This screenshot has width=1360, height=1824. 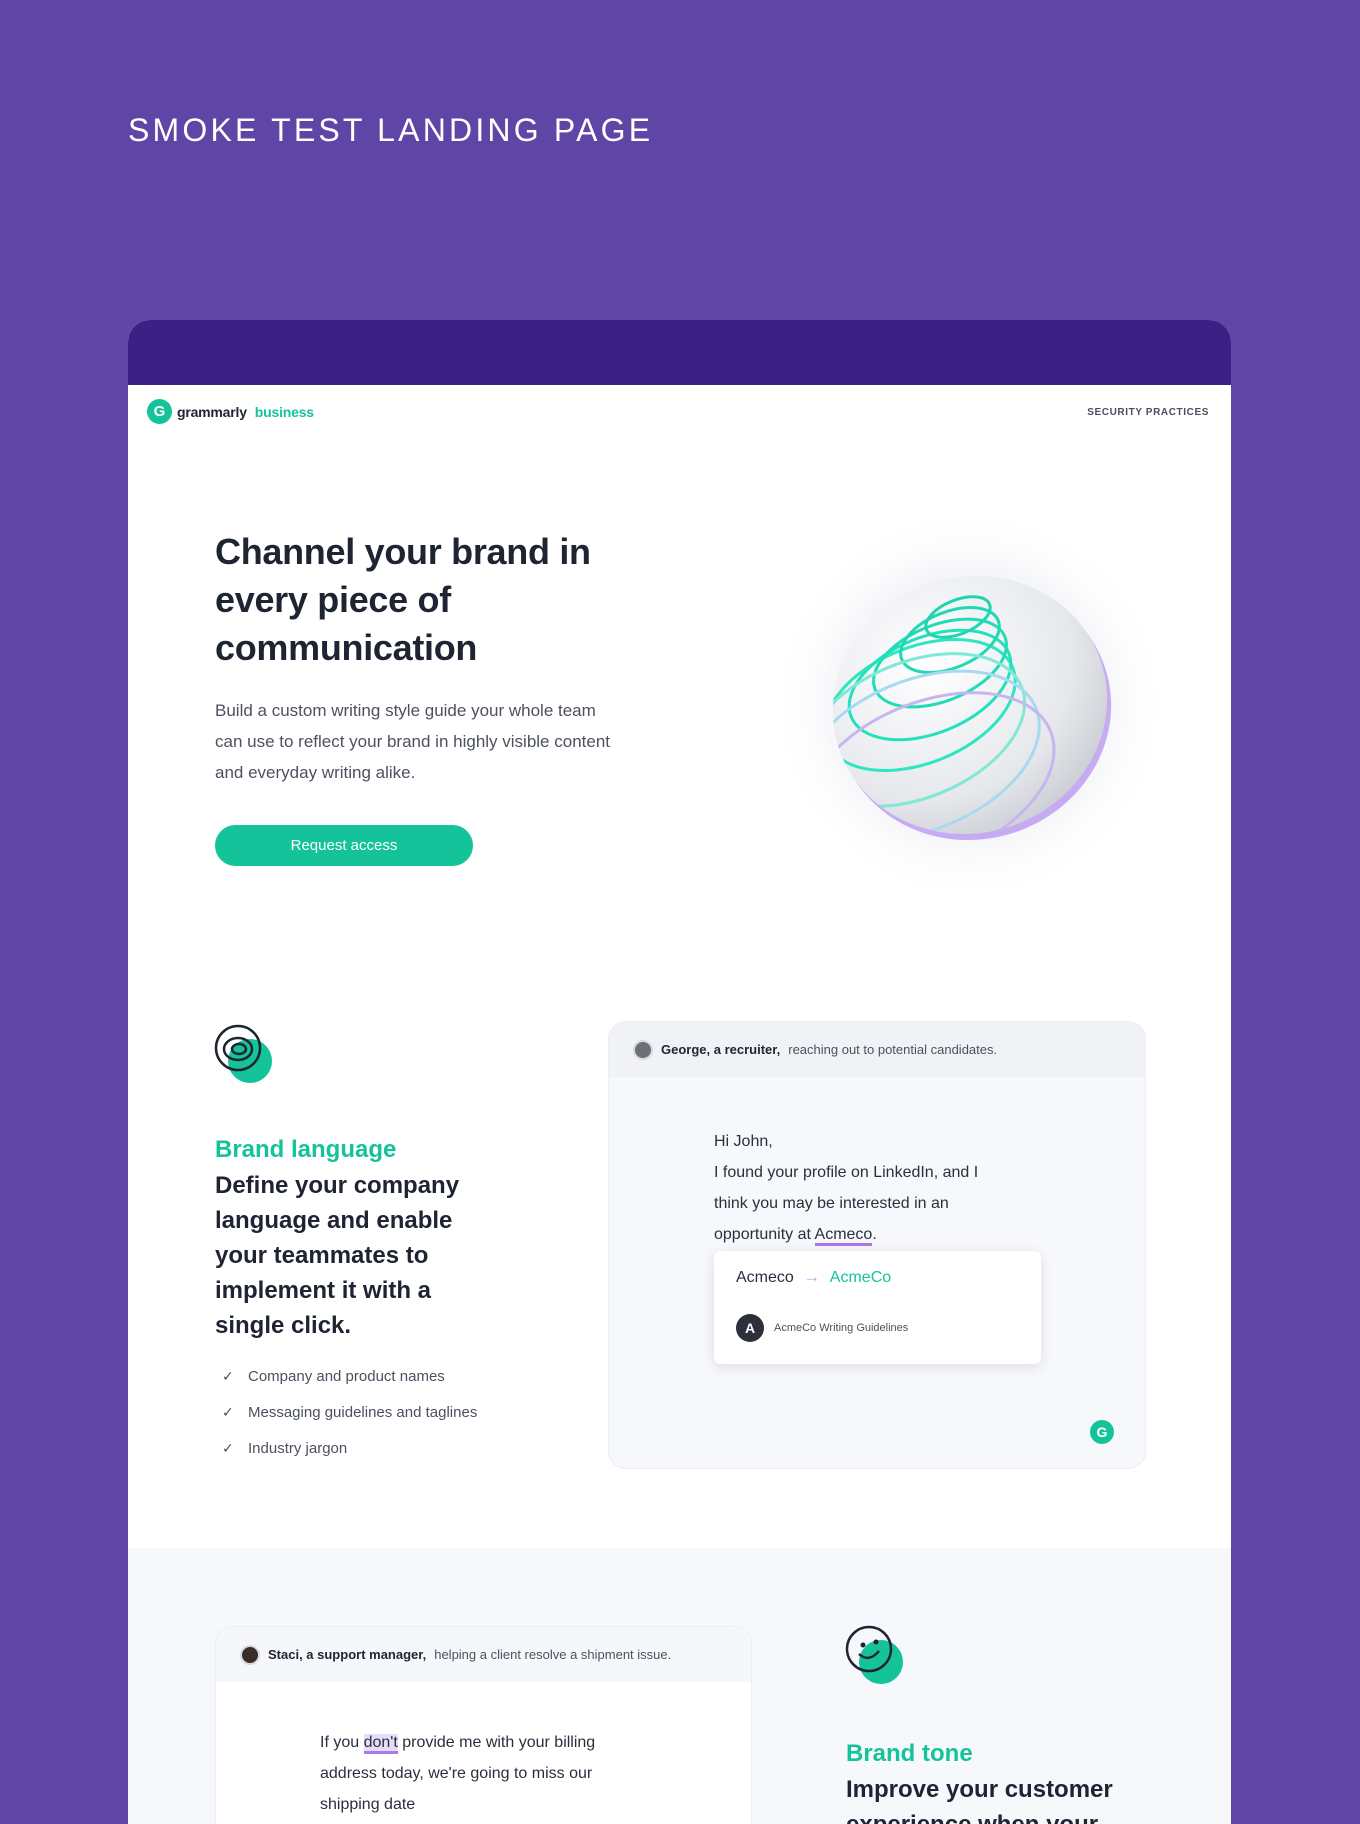 What do you see at coordinates (347, 1654) in the screenshot?
I see `persona-name: Staci, a support manager,` at bounding box center [347, 1654].